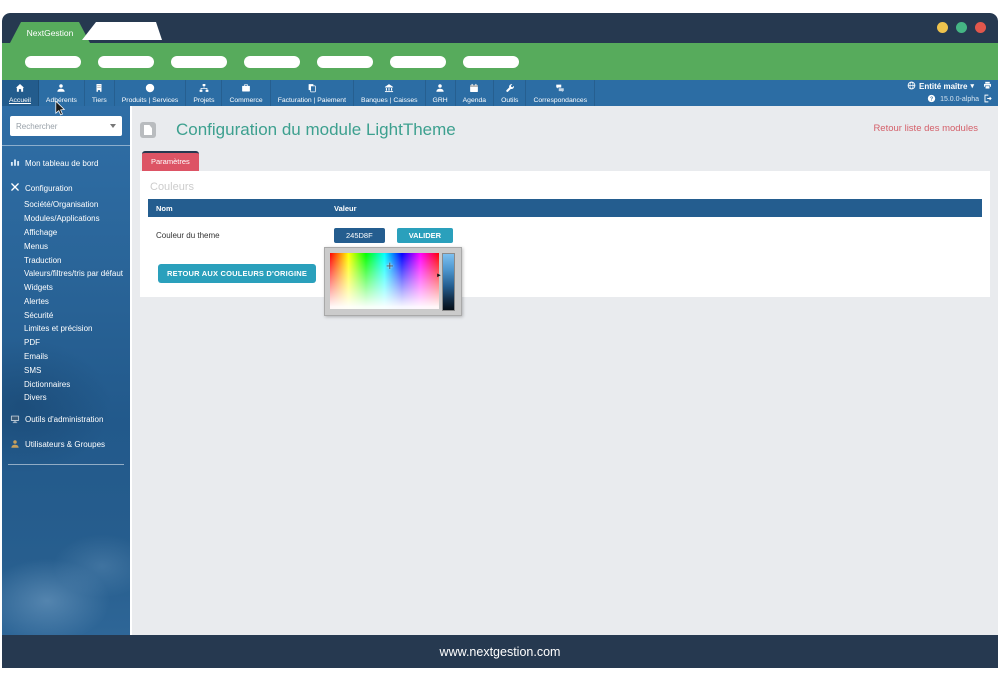  I want to click on navbar-meta: ? 15.0.0-alpha, so click(959, 99).